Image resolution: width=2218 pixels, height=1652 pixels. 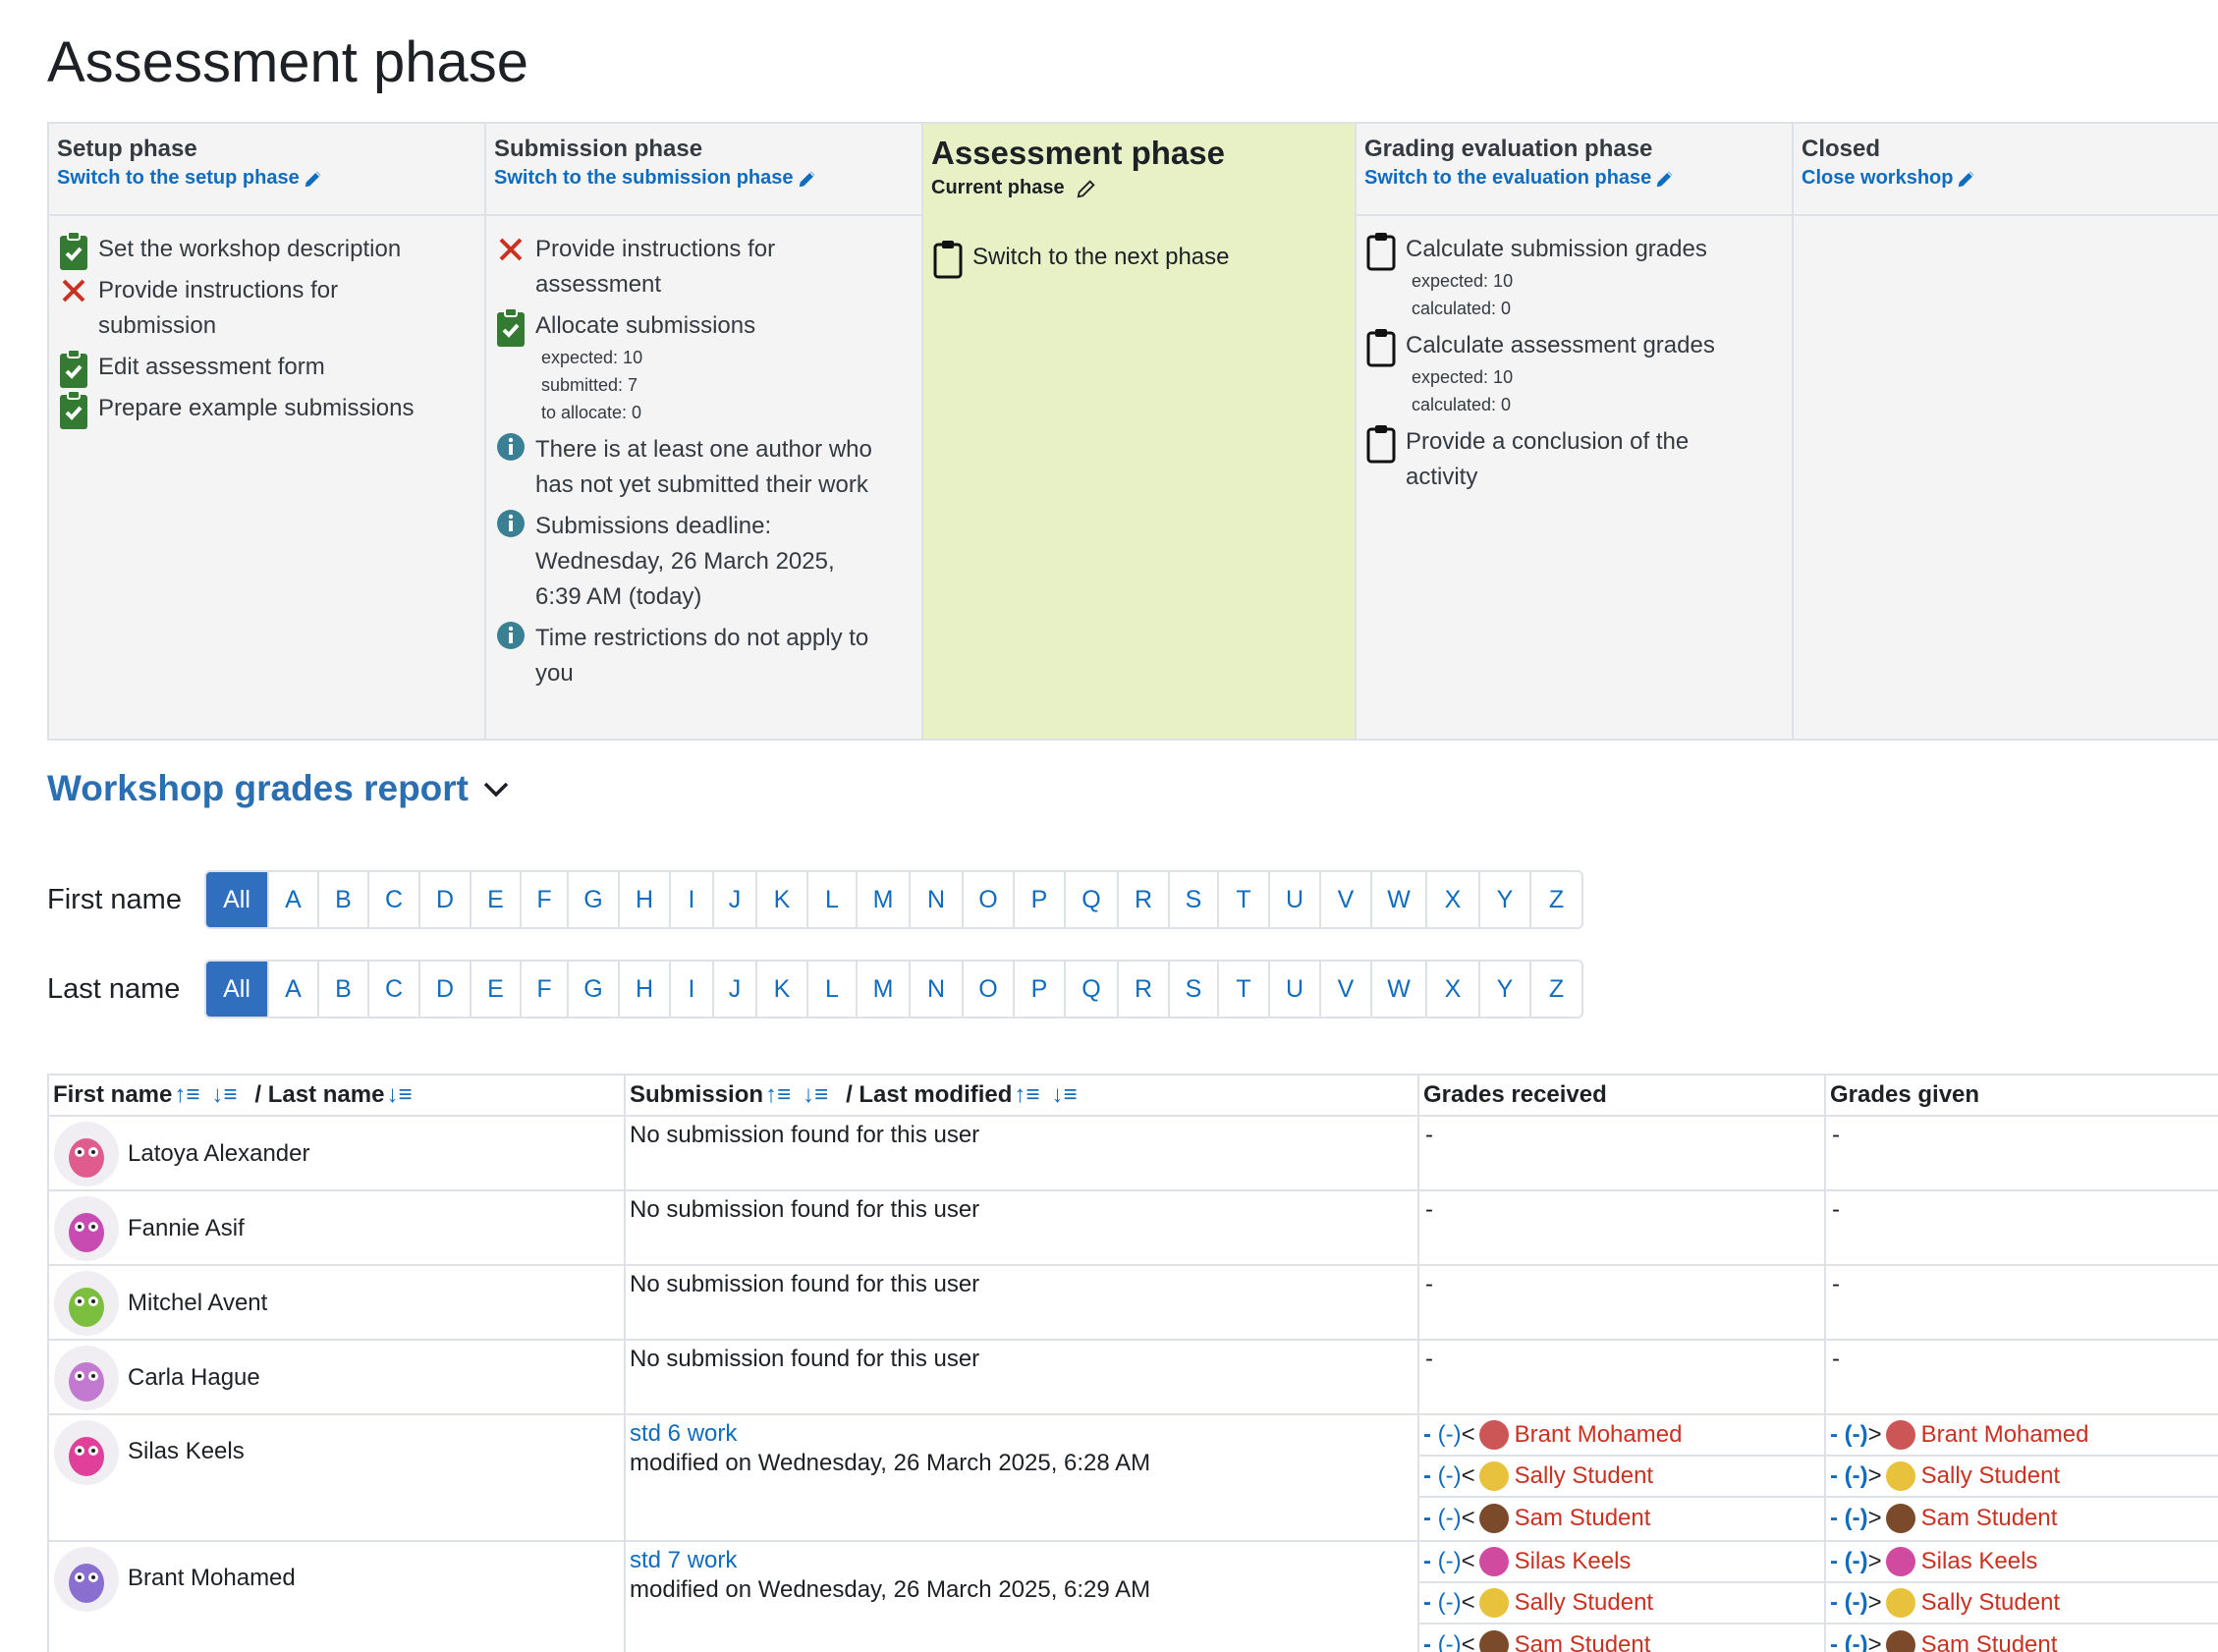 What do you see at coordinates (1453, 899) in the screenshot?
I see `first-name-initial-x: X` at bounding box center [1453, 899].